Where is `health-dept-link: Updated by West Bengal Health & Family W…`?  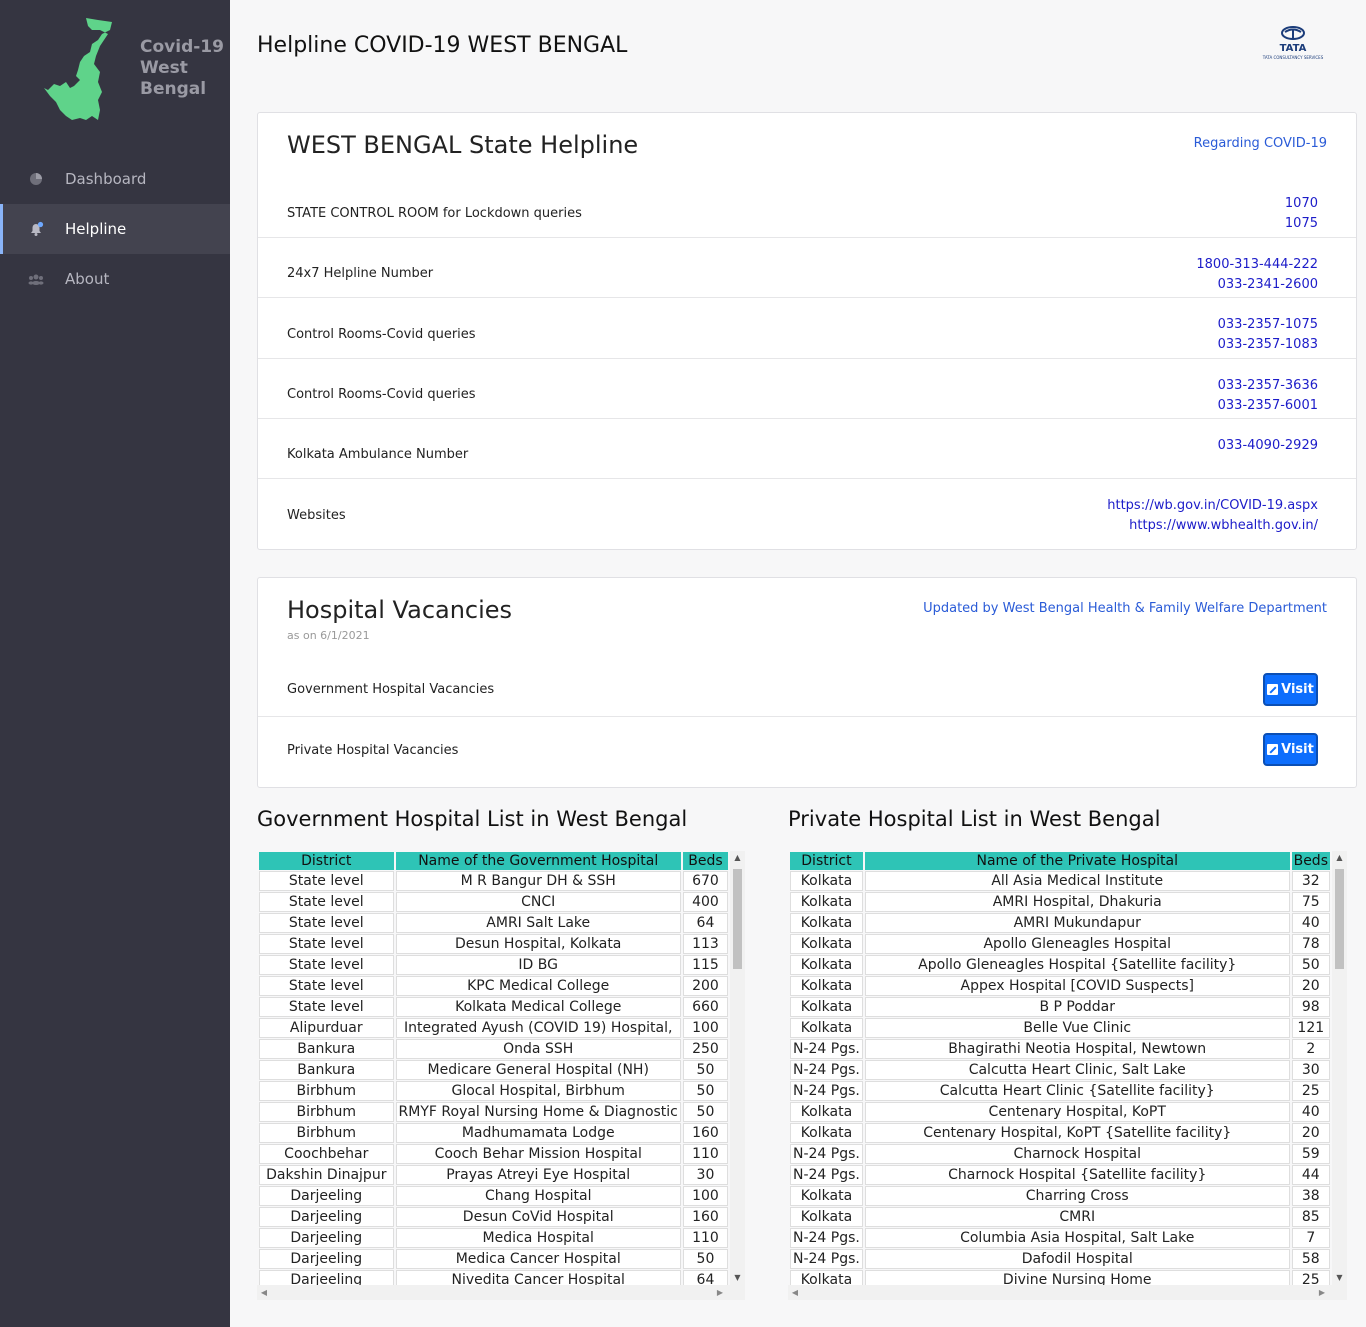
health-dept-link: Updated by West Bengal Health & Family W… is located at coordinates (1125, 608).